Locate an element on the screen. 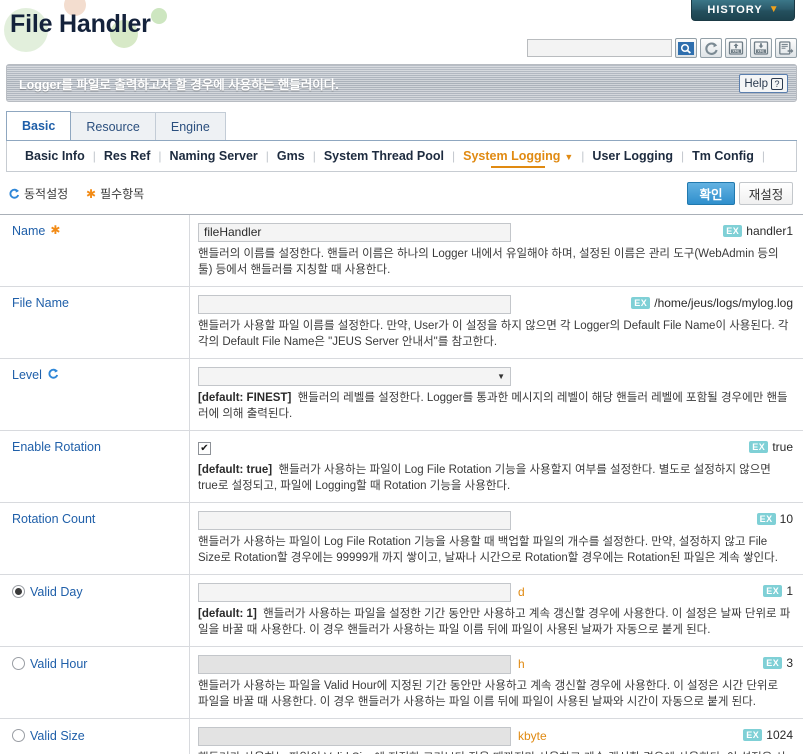 The image size is (803, 754). enable-rotation-checkbox: ✔ is located at coordinates (204, 448).